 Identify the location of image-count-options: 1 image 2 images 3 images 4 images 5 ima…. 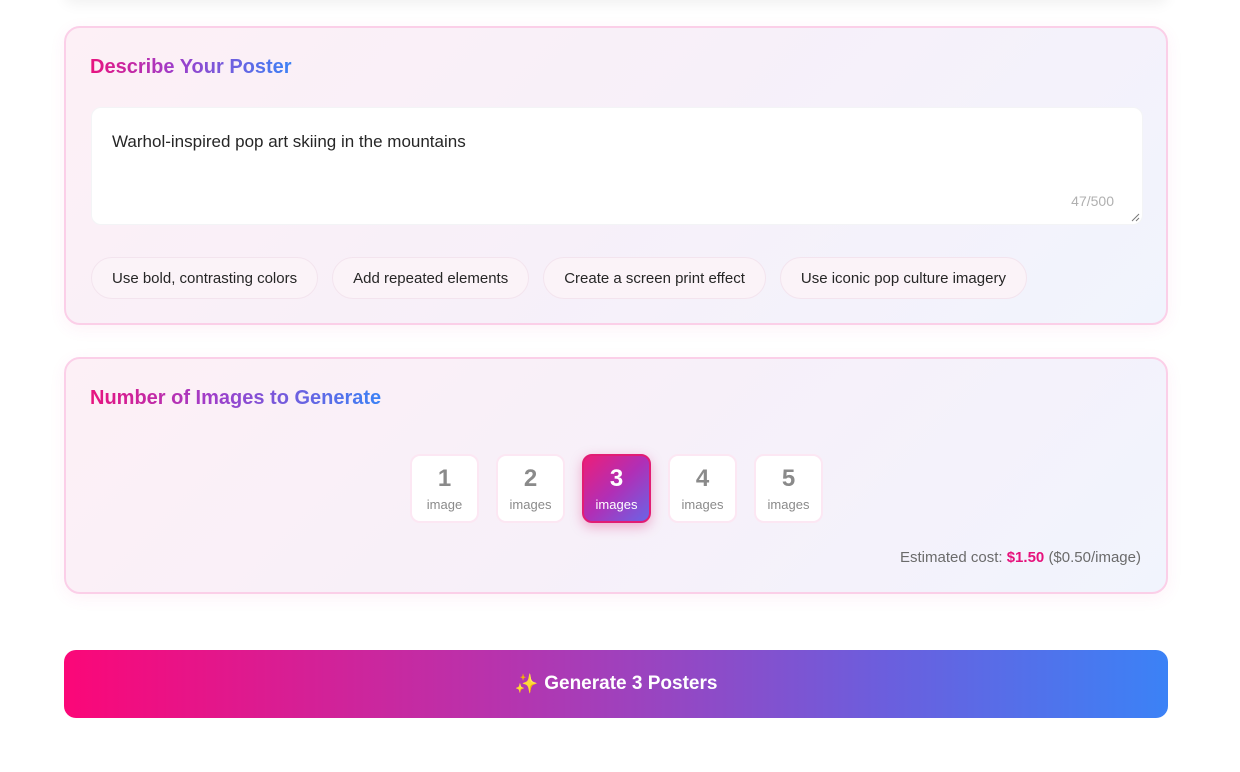
(616, 488).